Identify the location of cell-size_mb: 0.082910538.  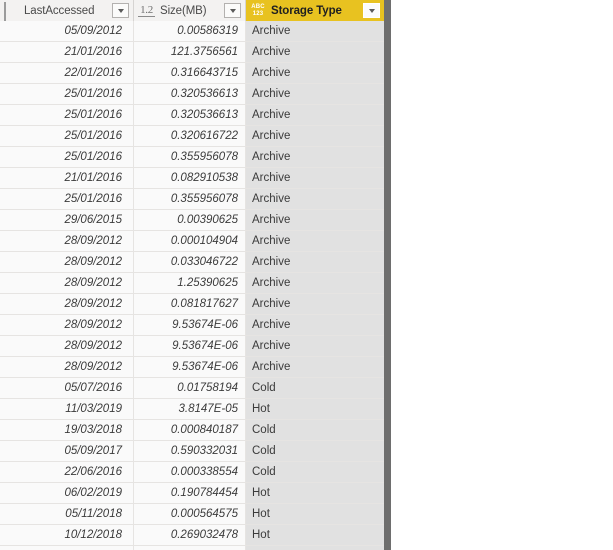
(190, 178).